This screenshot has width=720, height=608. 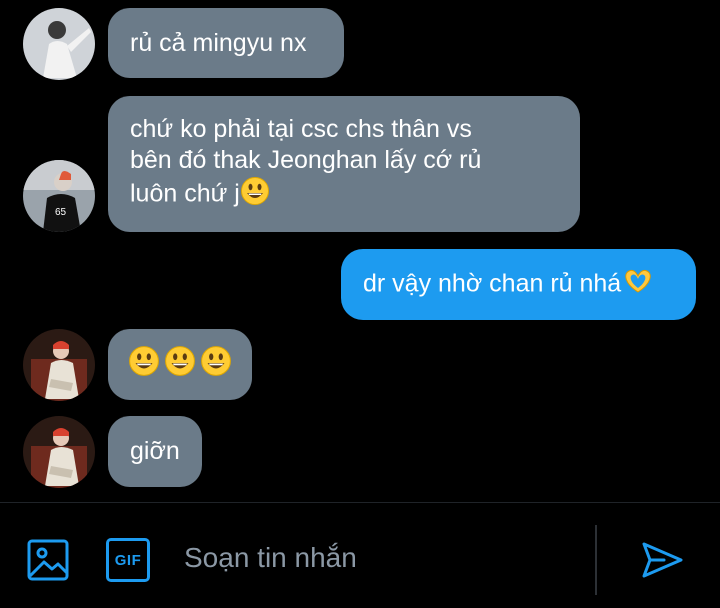 What do you see at coordinates (270, 558) in the screenshot?
I see `message-input: Soạn tin nhắn` at bounding box center [270, 558].